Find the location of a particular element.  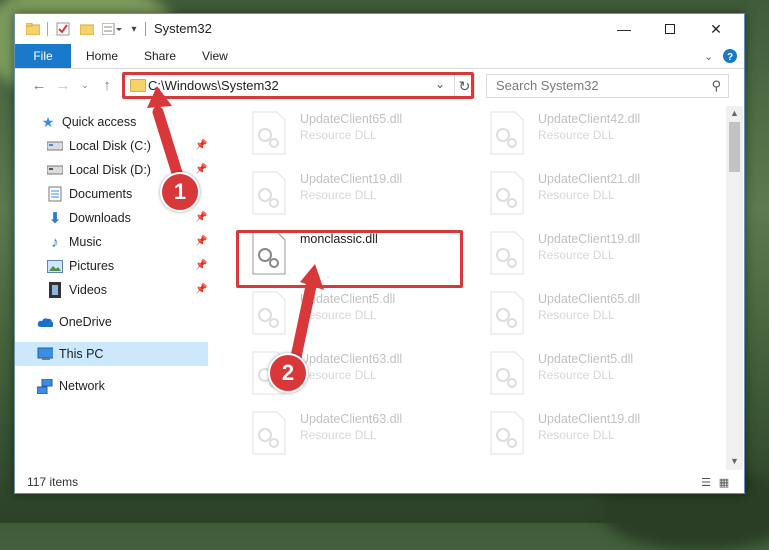

folder-icon is located at coordinates (33, 29).